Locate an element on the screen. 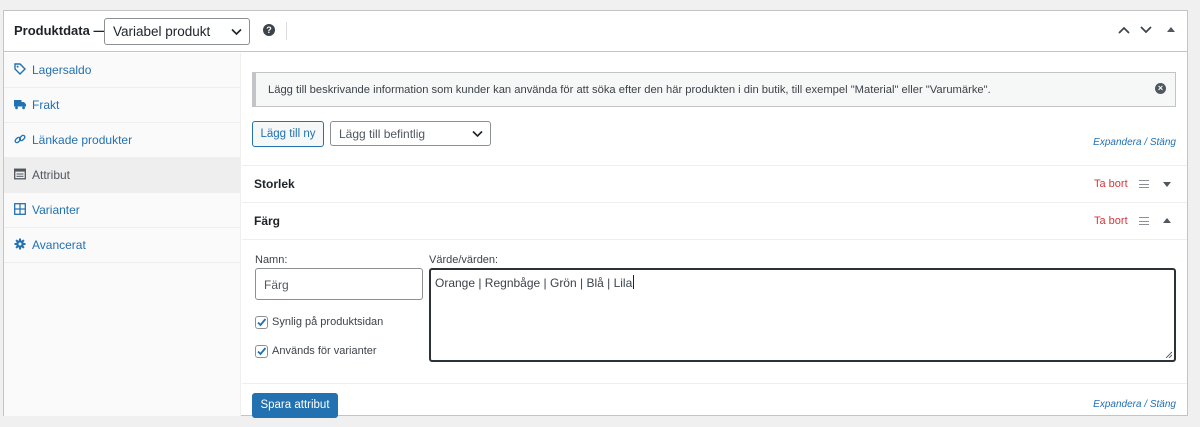 The height and width of the screenshot is (427, 1200). used-for-variations-label: Används för varianter is located at coordinates (324, 351).